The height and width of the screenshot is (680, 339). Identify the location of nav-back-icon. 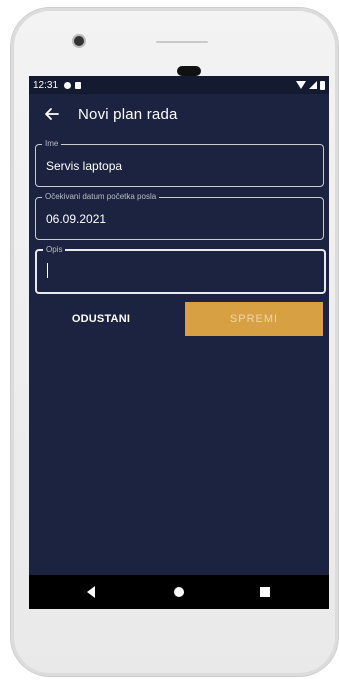
(91, 592).